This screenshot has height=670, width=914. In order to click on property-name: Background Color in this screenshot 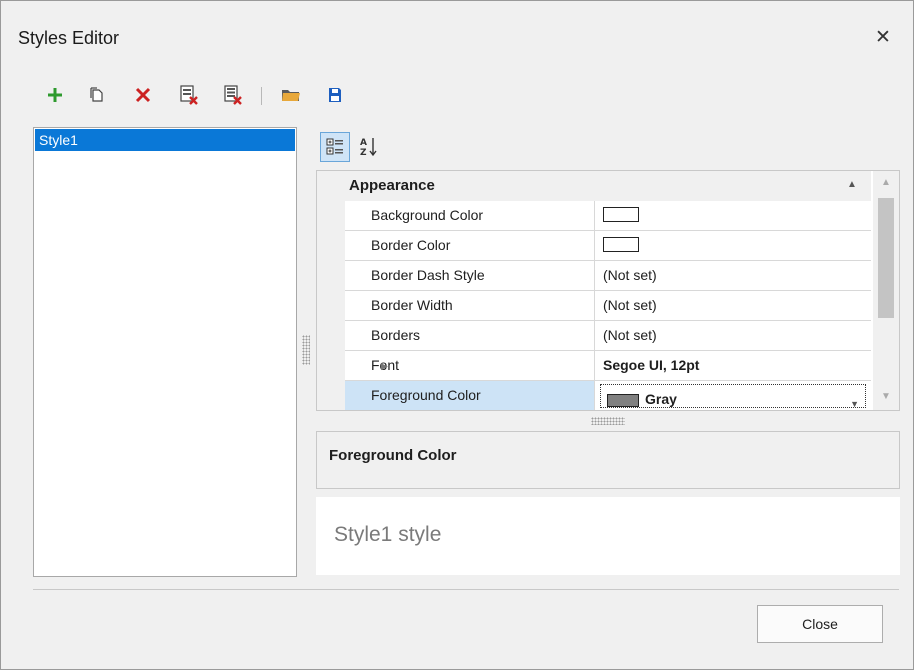, I will do `click(470, 216)`.